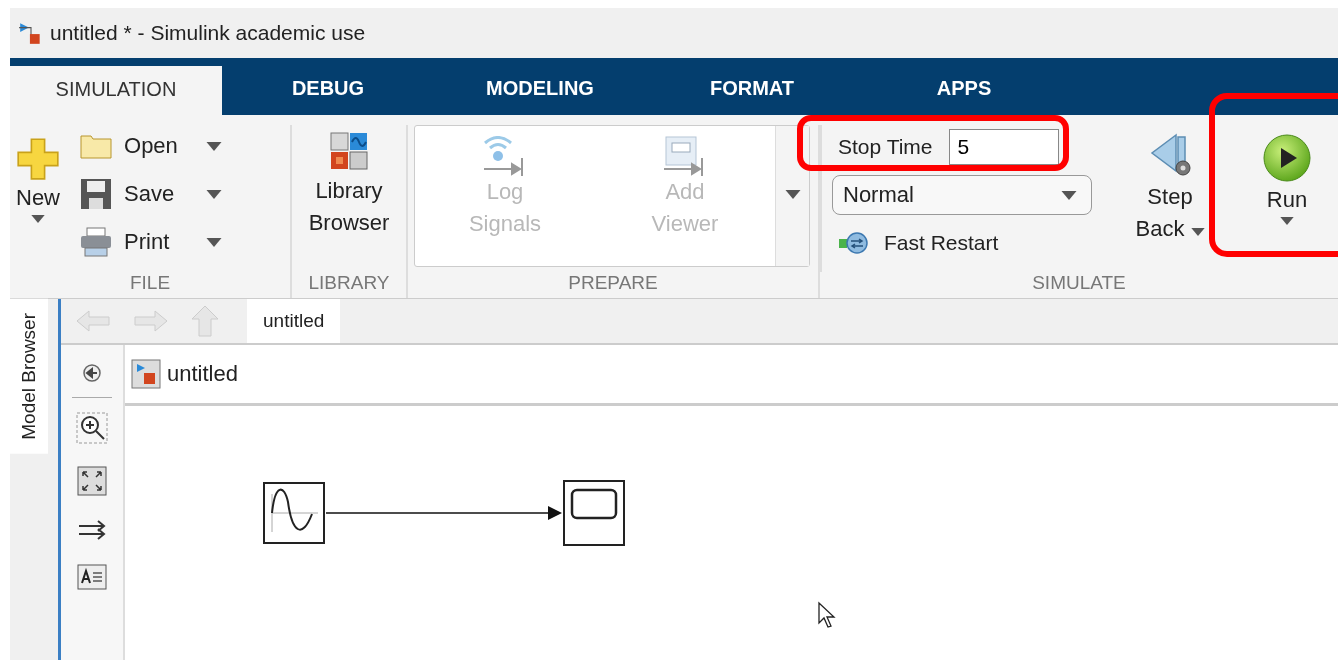  I want to click on file-menu-button: Save, so click(151, 194).